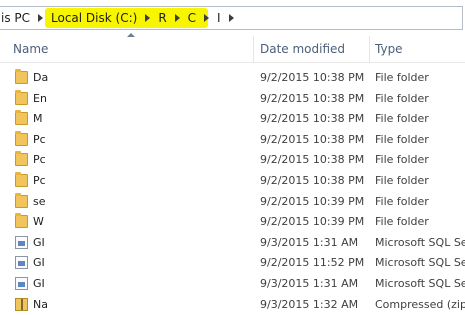 This screenshot has width=465, height=315. What do you see at coordinates (232, 305) in the screenshot?
I see `file-row: Na 9/3/2015 1:32 AM Compressed (zipp` at bounding box center [232, 305].